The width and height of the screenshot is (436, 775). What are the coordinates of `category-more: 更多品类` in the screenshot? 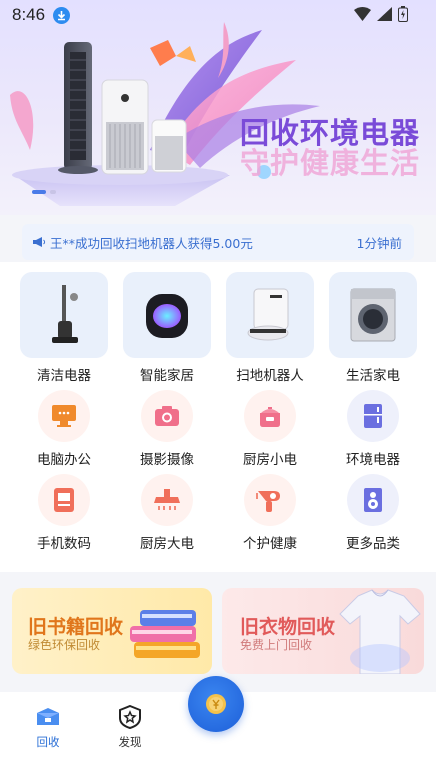 It's located at (373, 513).